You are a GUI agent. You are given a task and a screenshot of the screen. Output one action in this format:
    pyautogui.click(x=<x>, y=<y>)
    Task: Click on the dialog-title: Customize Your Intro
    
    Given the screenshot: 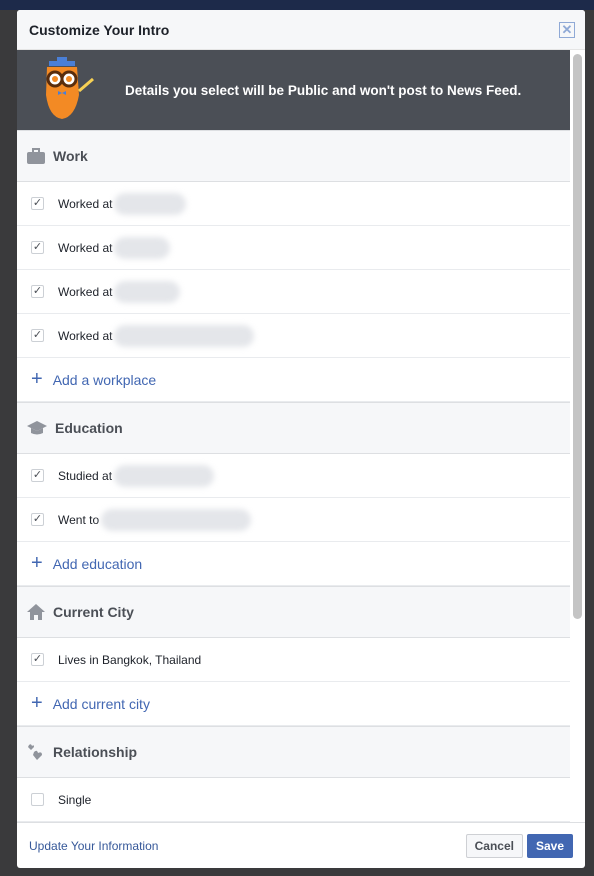 What is the action you would take?
    pyautogui.click(x=99, y=29)
    